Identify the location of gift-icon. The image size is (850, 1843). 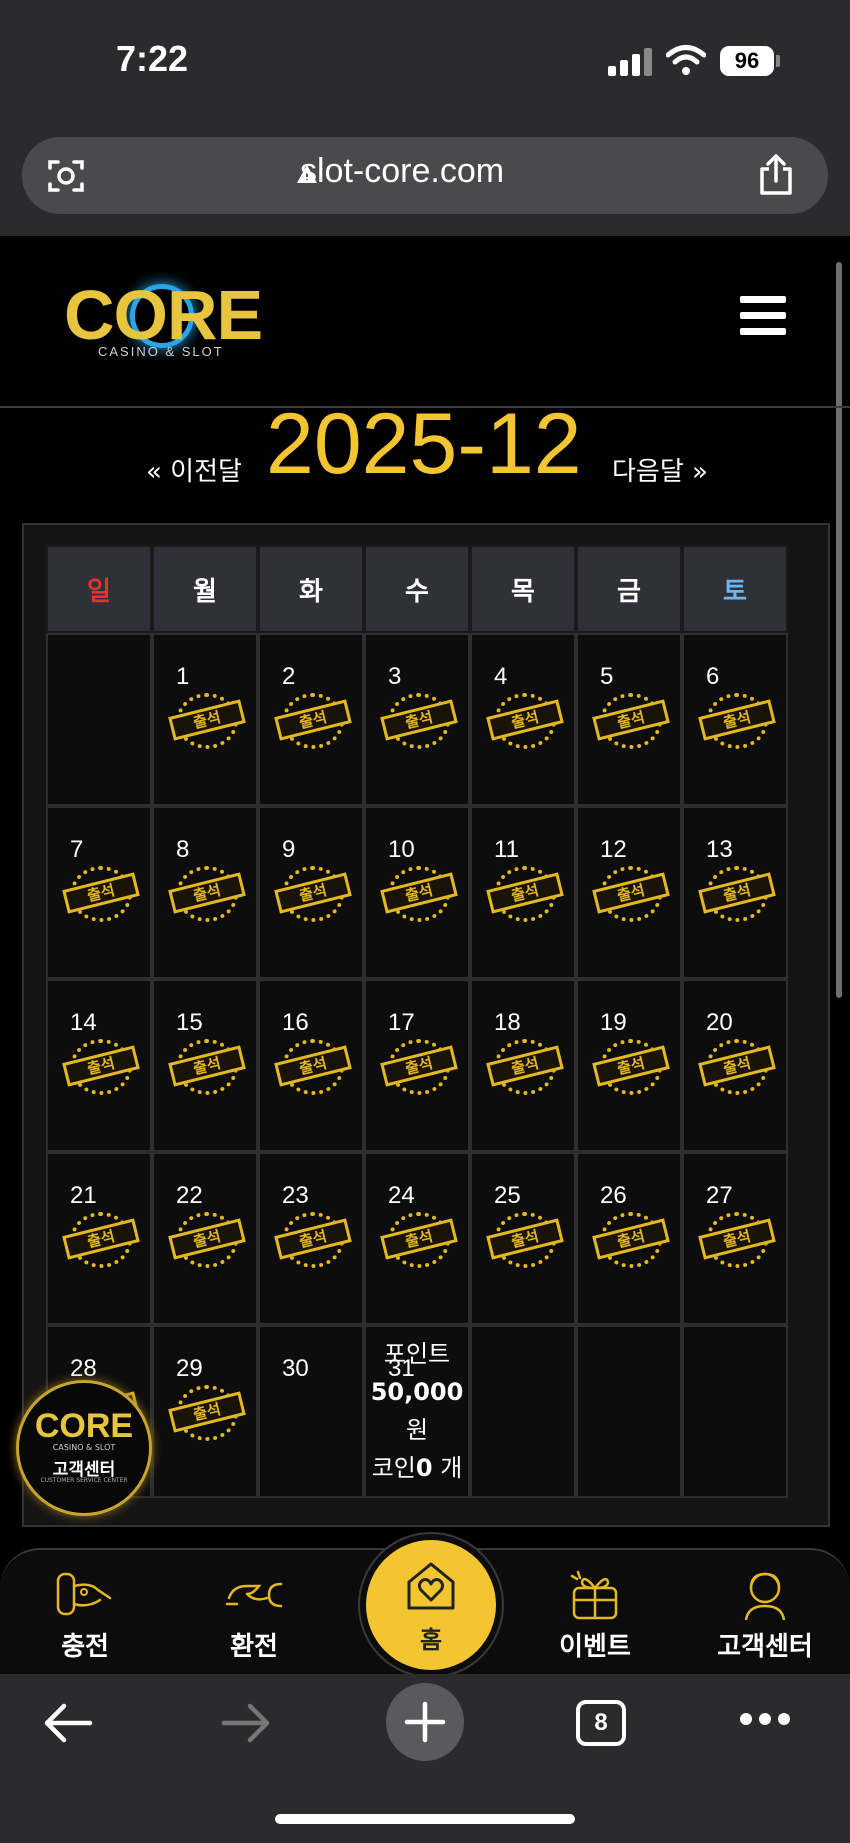
(594, 1595).